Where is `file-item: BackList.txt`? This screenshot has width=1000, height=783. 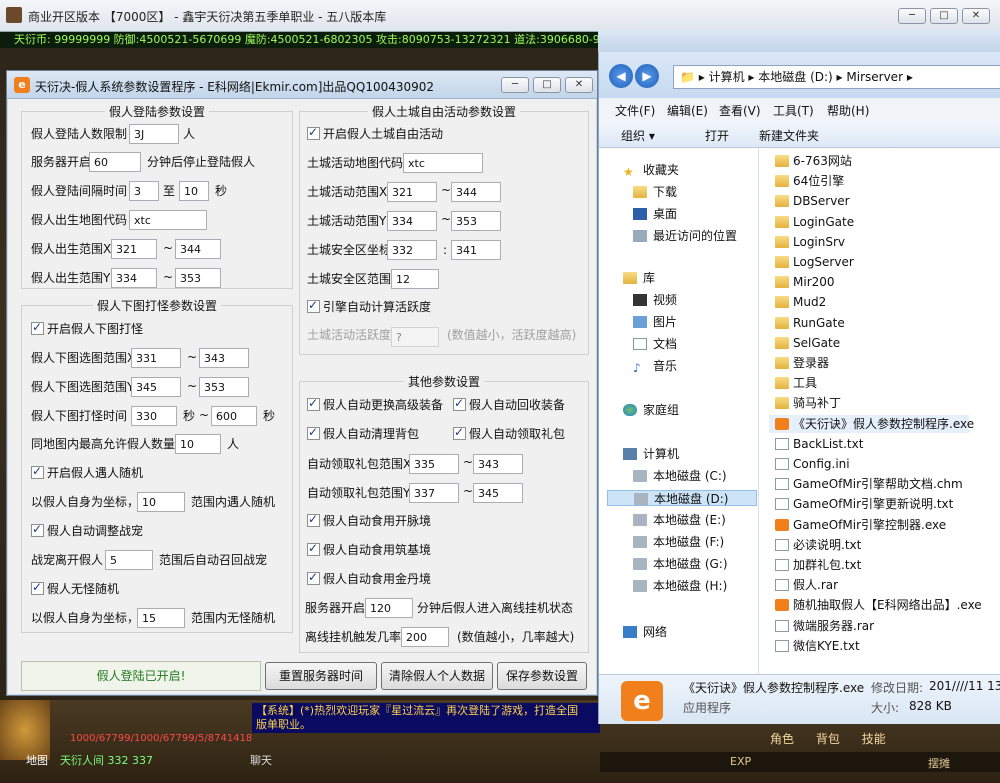 file-item: BackList.txt is located at coordinates (819, 444).